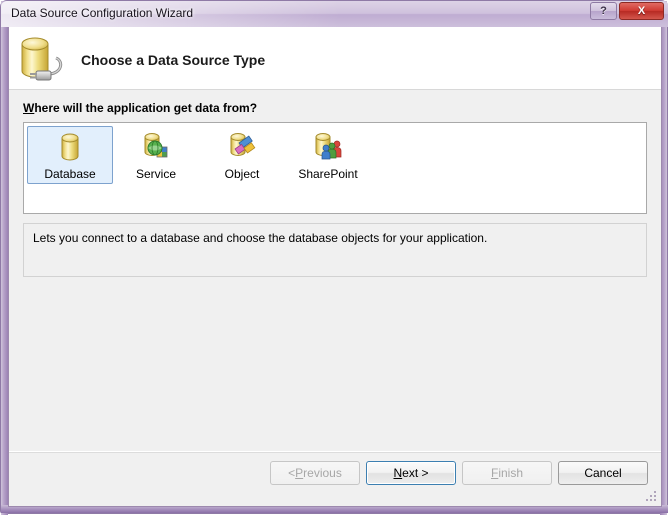 The width and height of the screenshot is (668, 515). What do you see at coordinates (4, 258) in the screenshot?
I see `window-frame-left` at bounding box center [4, 258].